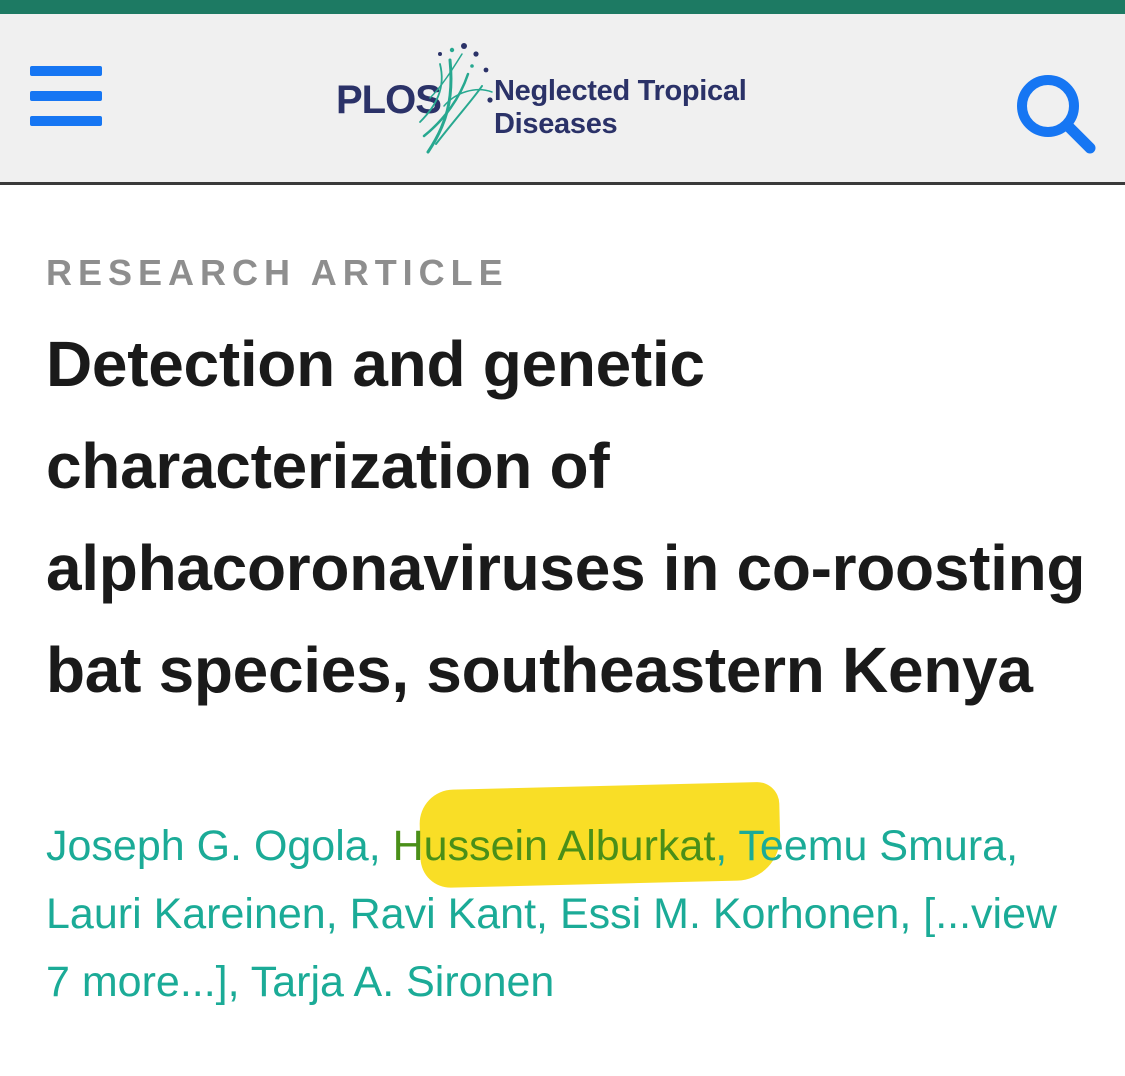 This screenshot has width=1125, height=1076. What do you see at coordinates (443, 914) in the screenshot?
I see `author-link: Ravi Kant` at bounding box center [443, 914].